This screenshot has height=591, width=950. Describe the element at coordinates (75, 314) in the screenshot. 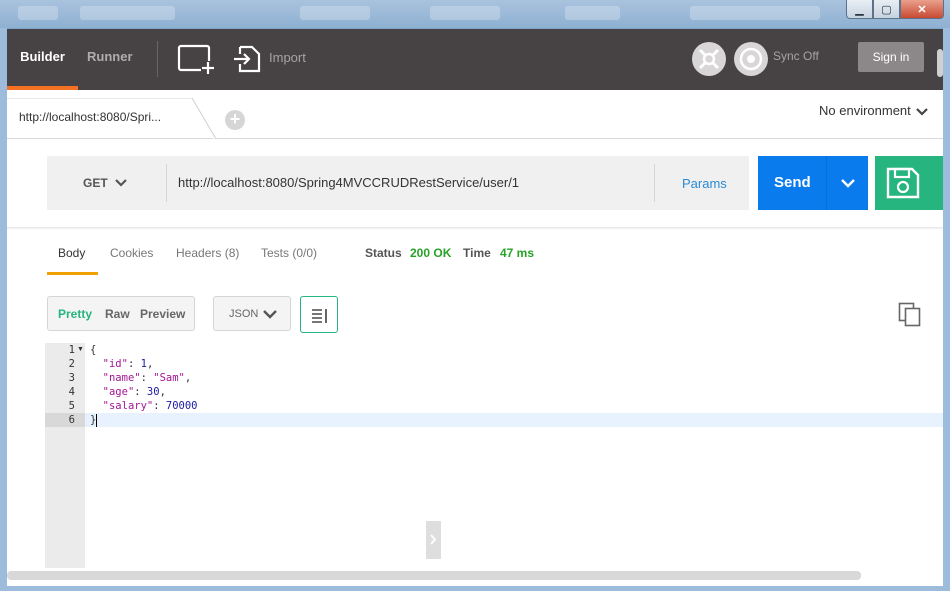

I see `pretty-button: Pretty` at that location.